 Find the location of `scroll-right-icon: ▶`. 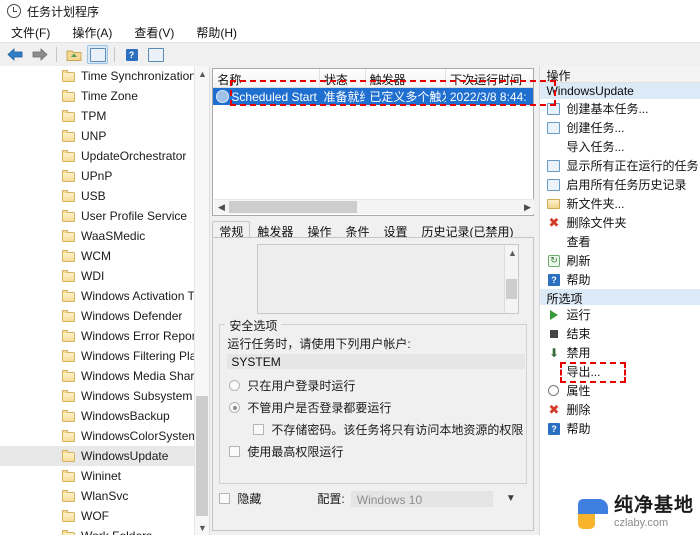

scroll-right-icon: ▶ is located at coordinates (527, 207).